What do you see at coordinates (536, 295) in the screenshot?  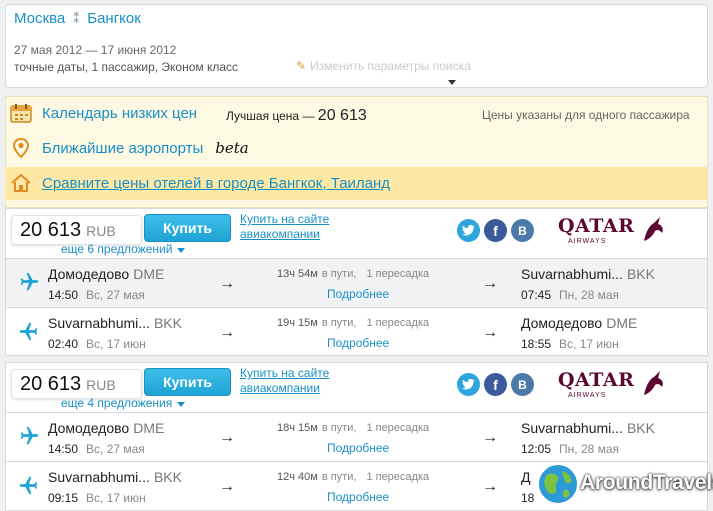 I see `arrival-time-value: 07:45` at bounding box center [536, 295].